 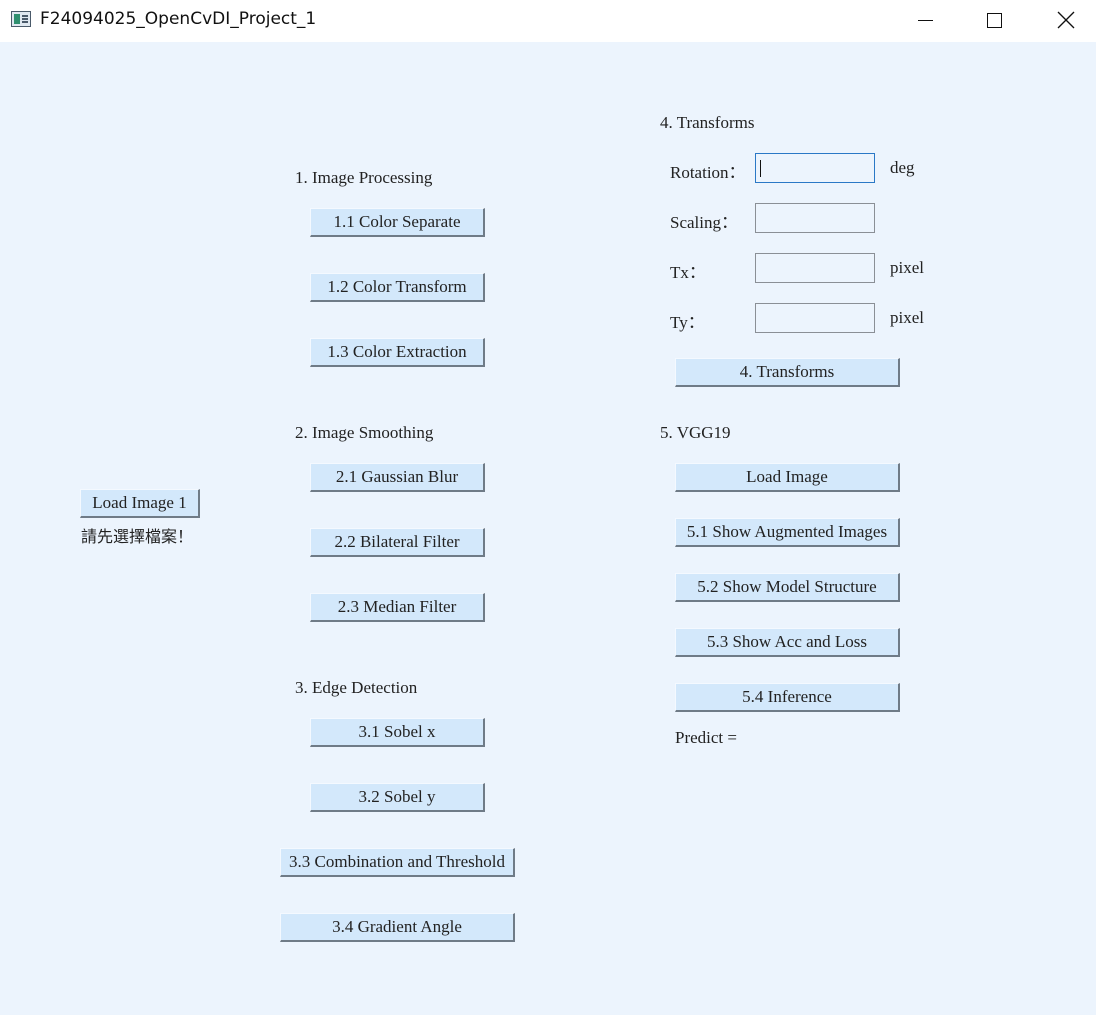 What do you see at coordinates (364, 432) in the screenshot?
I see `section-image-smoothing-heading: 2. Image Smoothing` at bounding box center [364, 432].